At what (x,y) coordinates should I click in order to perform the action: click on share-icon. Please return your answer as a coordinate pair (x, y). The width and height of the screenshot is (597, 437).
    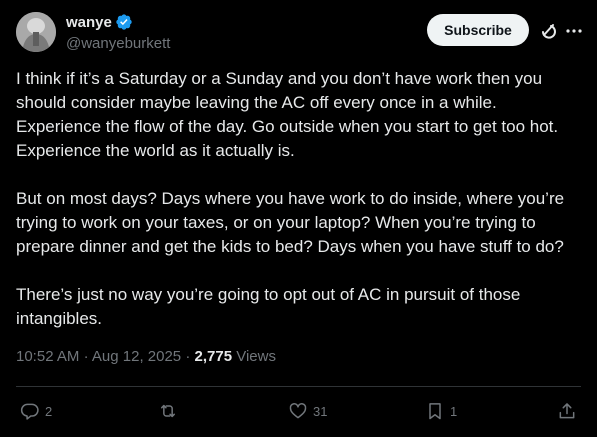
    Looking at the image, I should click on (567, 411).